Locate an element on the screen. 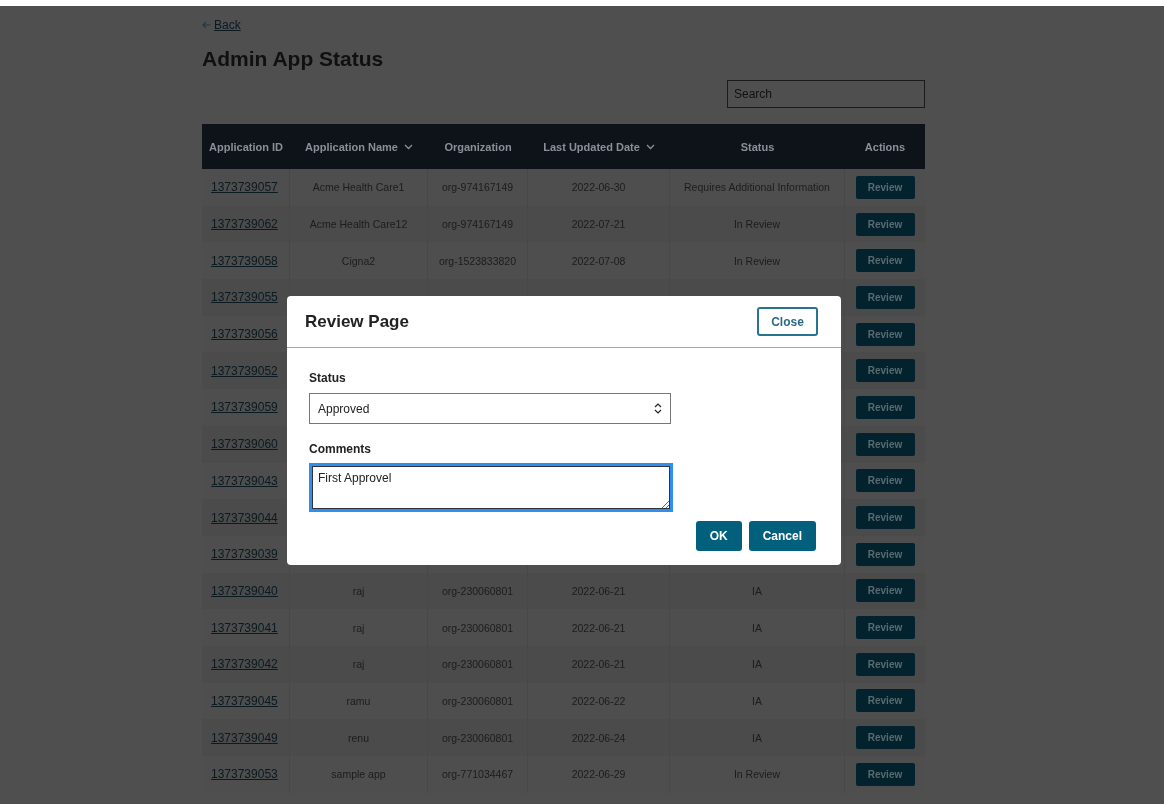 The width and height of the screenshot is (1164, 804). application-id-link: 1373739056 is located at coordinates (244, 334).